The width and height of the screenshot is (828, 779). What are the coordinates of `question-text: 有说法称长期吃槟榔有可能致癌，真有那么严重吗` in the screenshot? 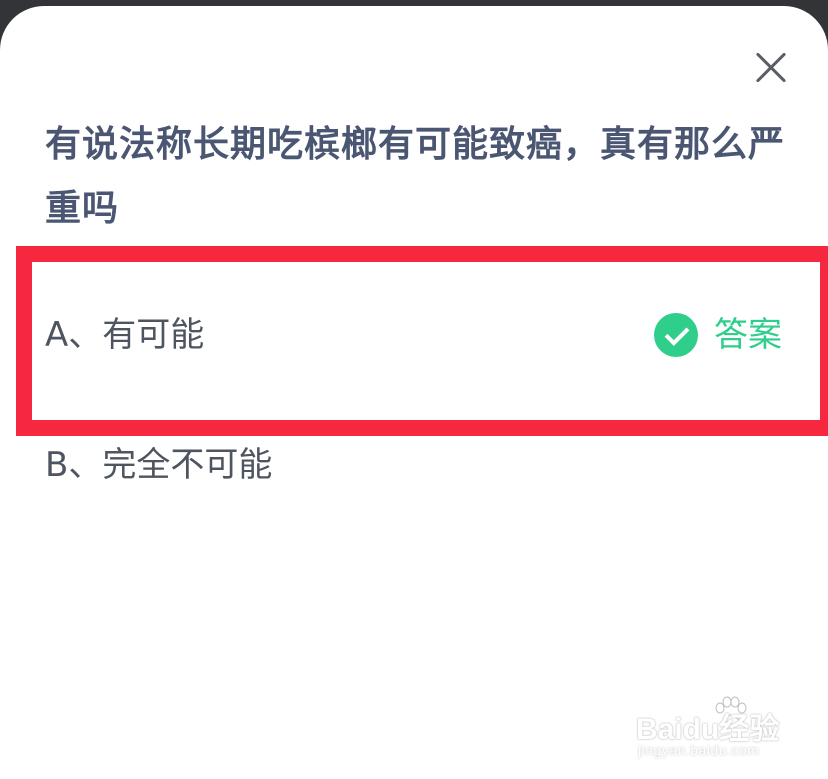 It's located at (415, 176).